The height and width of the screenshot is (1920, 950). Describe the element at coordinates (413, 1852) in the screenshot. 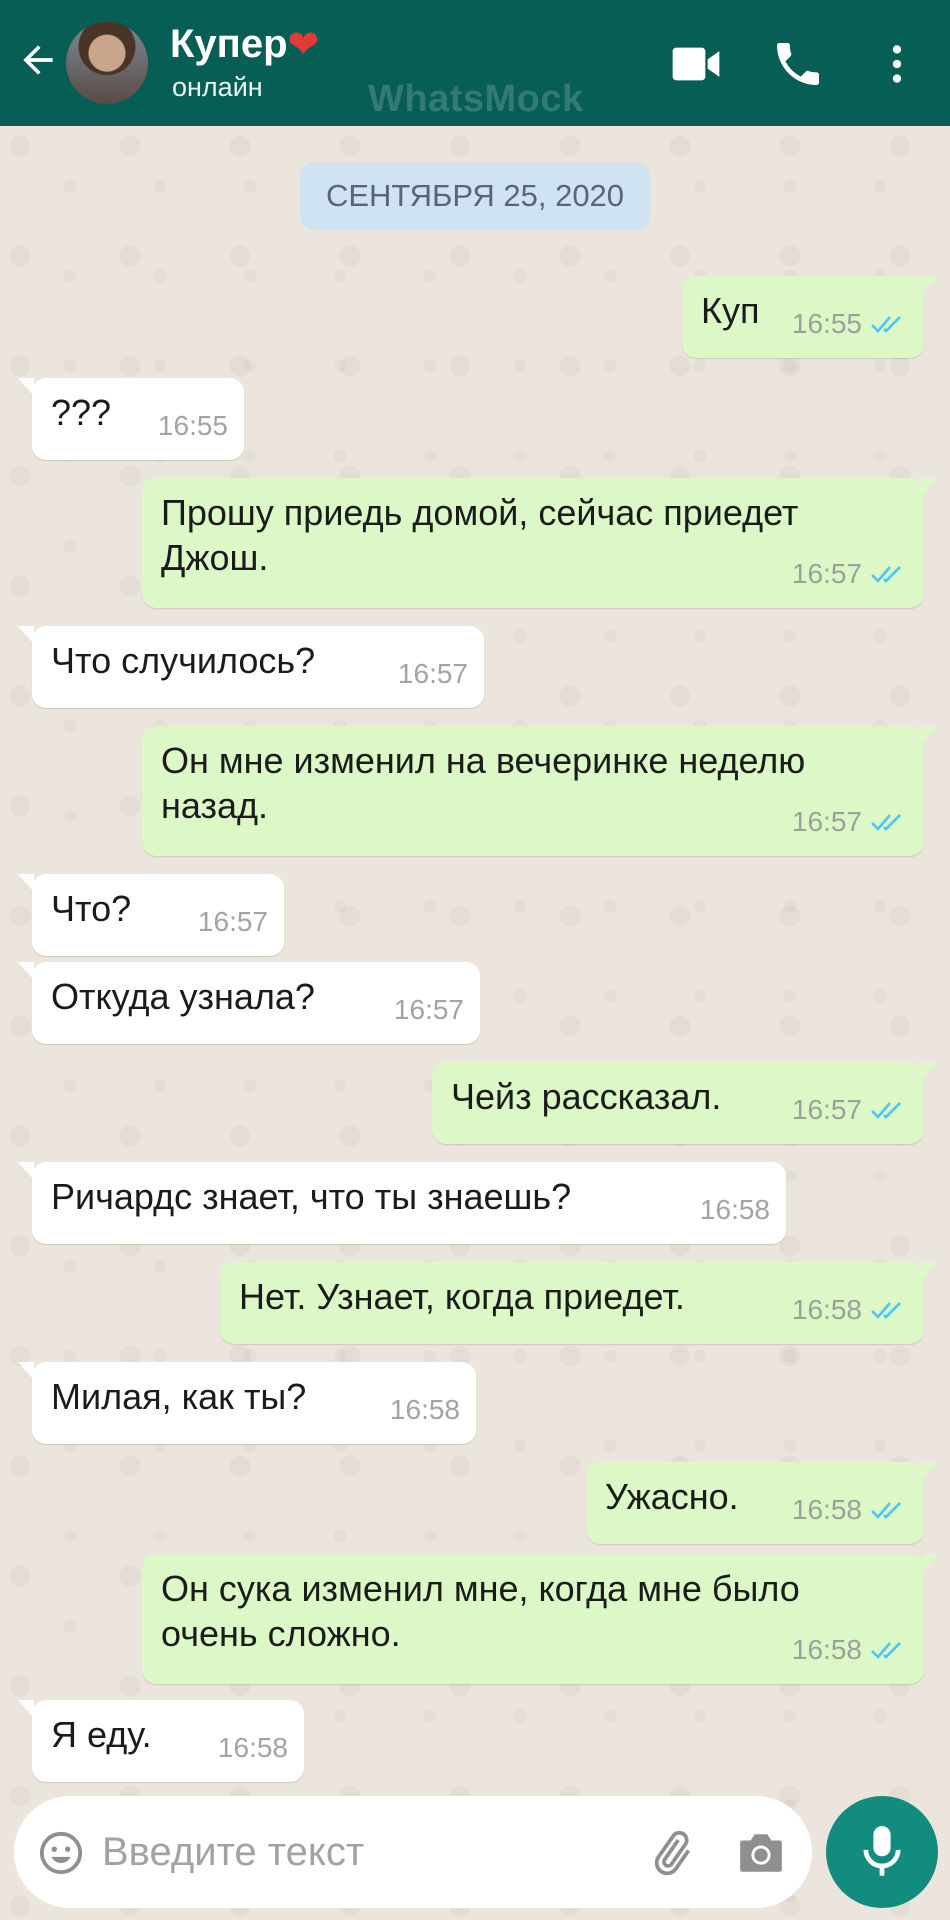

I see `message-input-bar: Введите текст` at that location.